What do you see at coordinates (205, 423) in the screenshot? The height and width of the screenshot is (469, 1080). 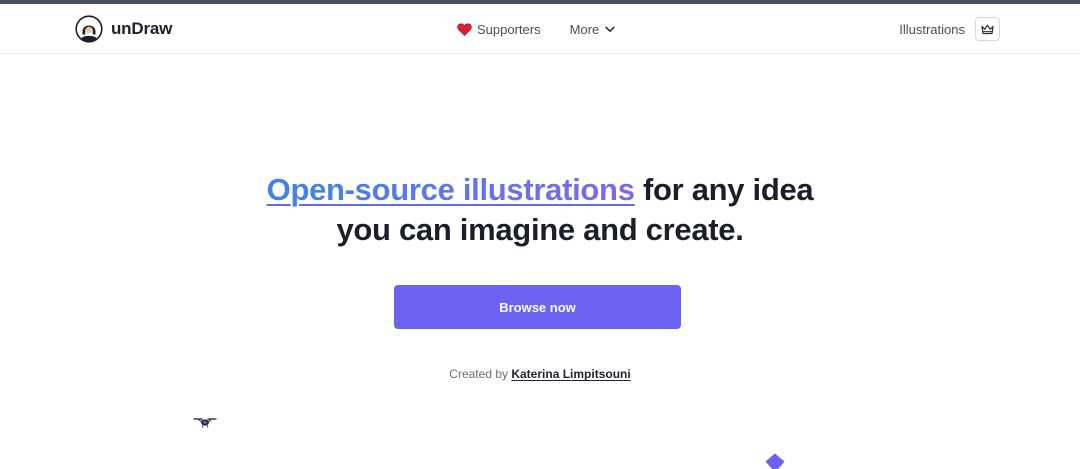 I see `drone-icon` at bounding box center [205, 423].